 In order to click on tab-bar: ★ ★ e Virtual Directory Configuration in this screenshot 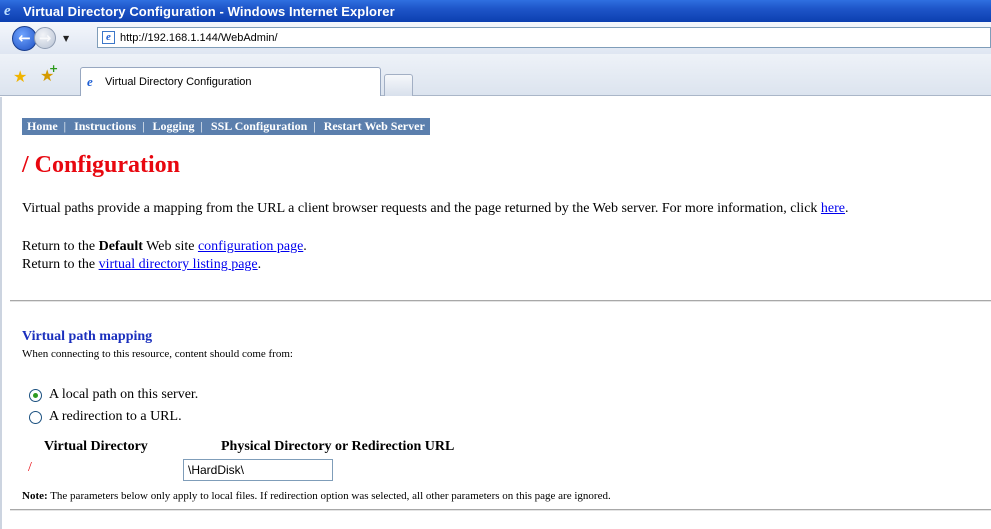, I will do `click(495, 75)`.